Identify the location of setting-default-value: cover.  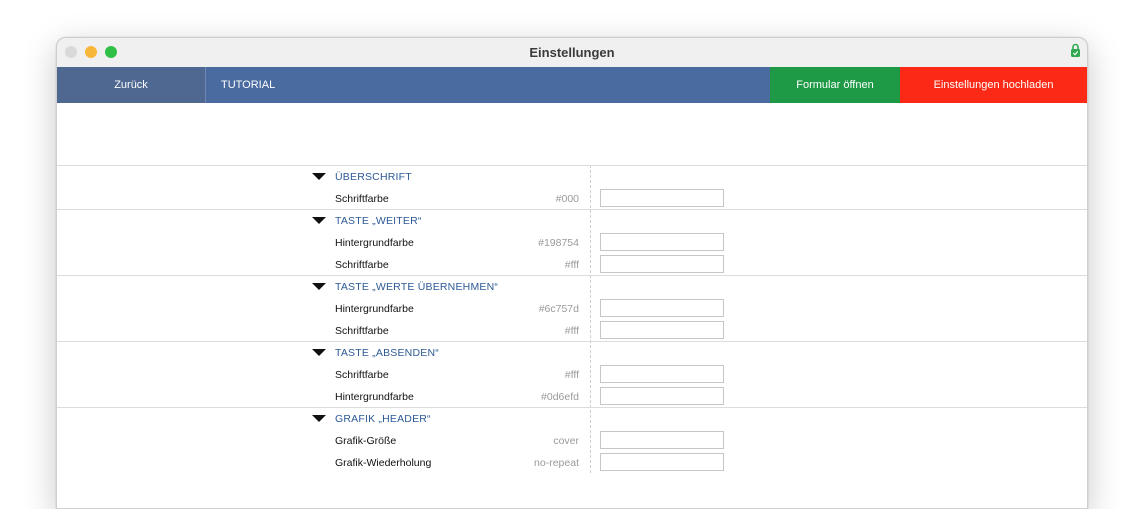
(566, 441).